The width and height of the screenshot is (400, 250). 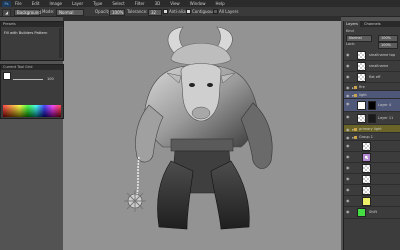 I want to click on opacity-input: 100%, so click(x=117, y=12).